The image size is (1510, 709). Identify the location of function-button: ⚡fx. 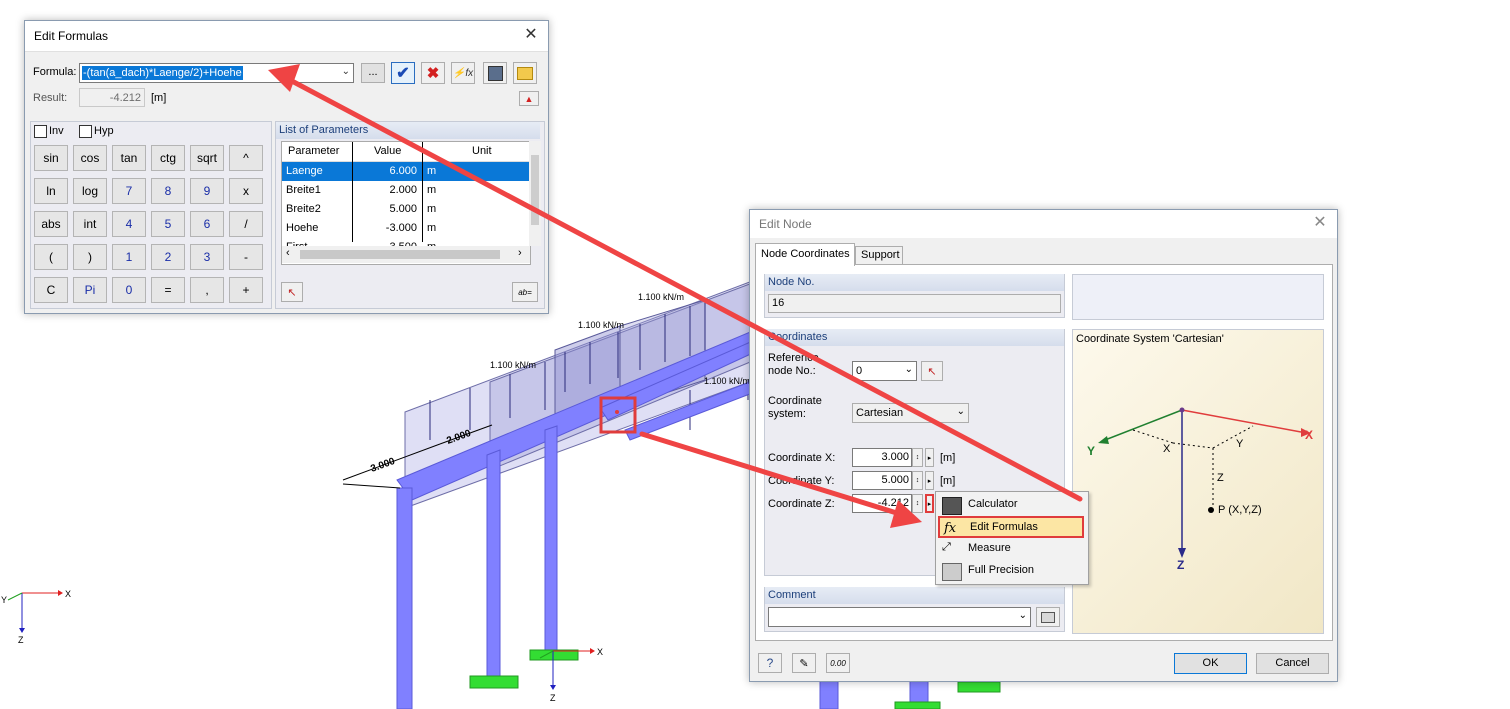
(463, 73).